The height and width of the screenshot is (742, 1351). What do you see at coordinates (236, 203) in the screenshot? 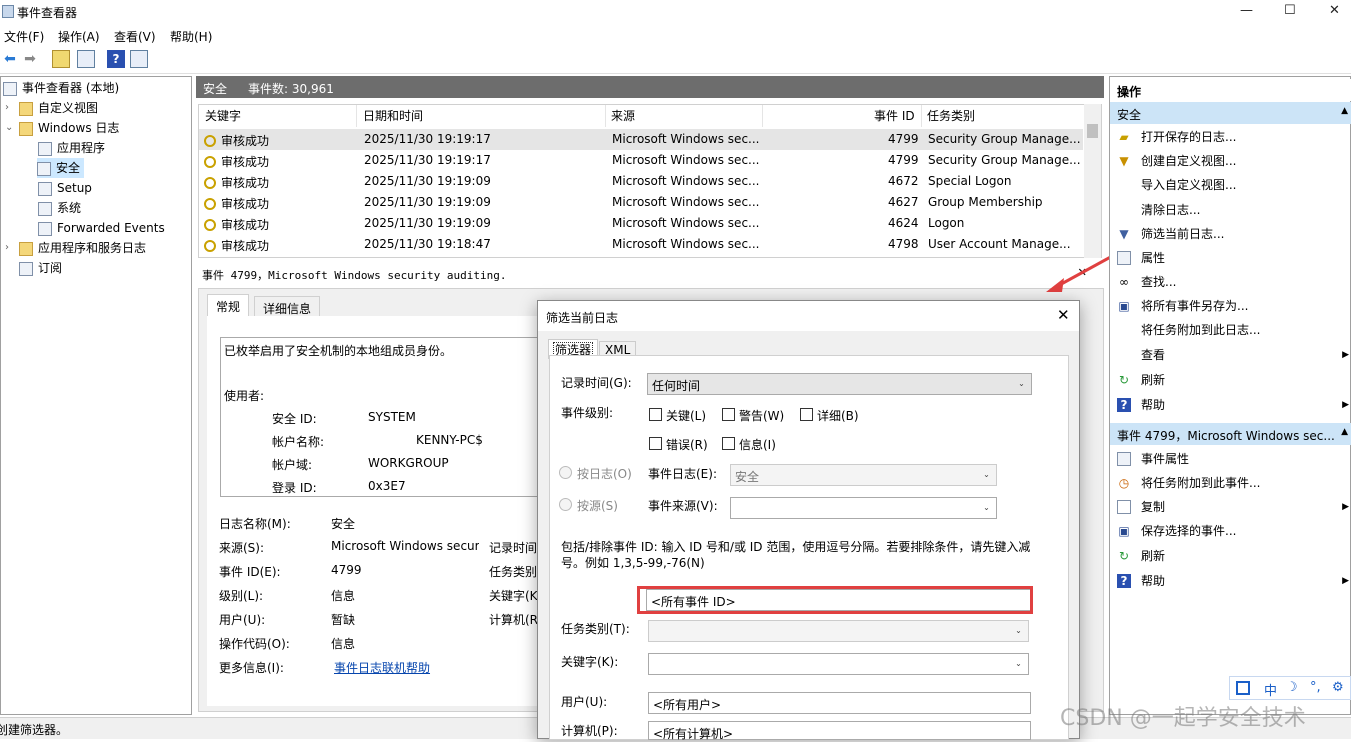
I see `keyword-cell: 审核成功` at bounding box center [236, 203].